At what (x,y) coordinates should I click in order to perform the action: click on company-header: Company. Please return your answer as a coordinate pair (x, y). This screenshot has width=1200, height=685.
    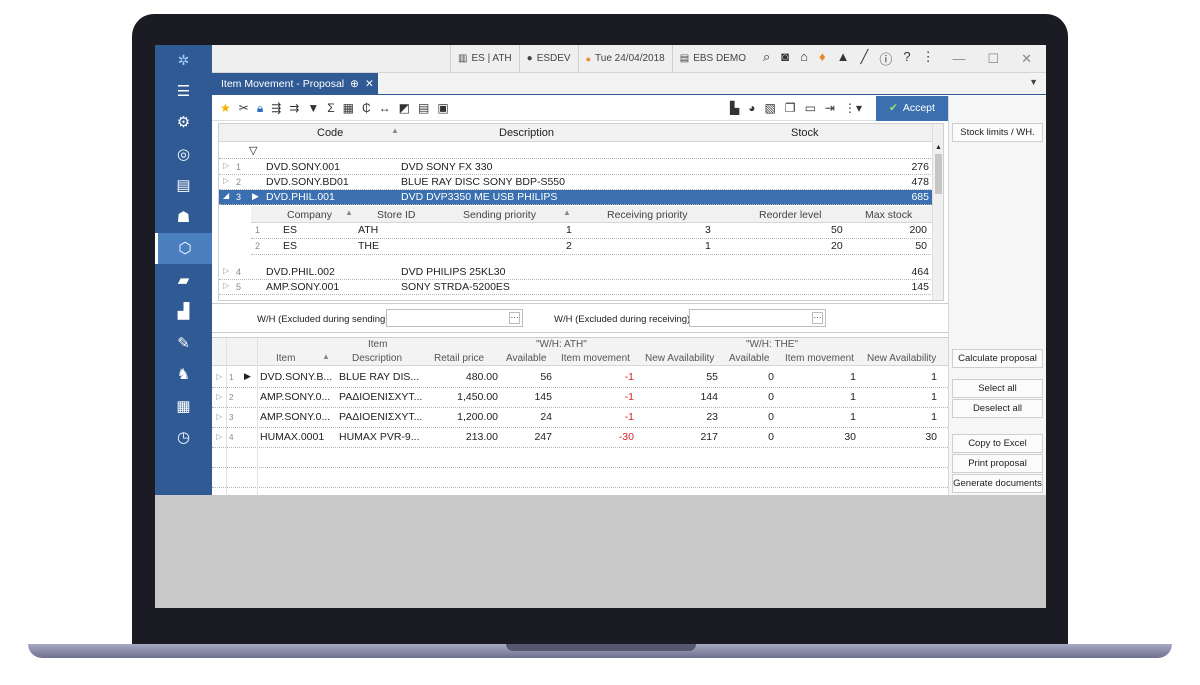
    Looking at the image, I should click on (309, 215).